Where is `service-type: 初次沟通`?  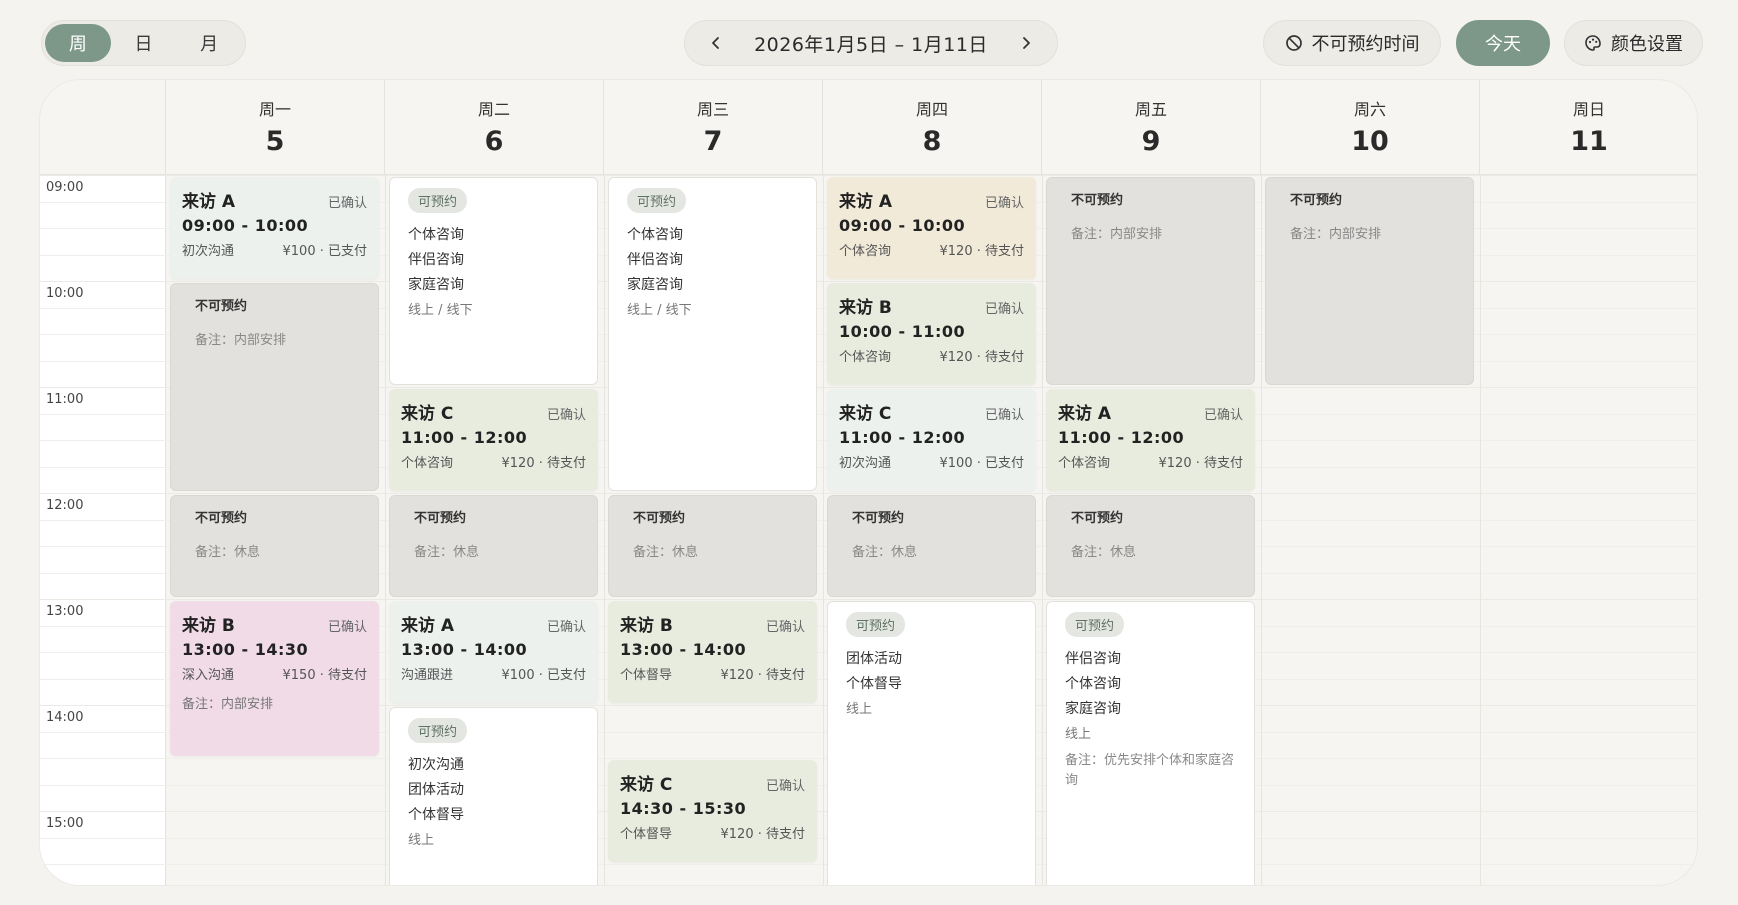 service-type: 初次沟通 is located at coordinates (208, 251).